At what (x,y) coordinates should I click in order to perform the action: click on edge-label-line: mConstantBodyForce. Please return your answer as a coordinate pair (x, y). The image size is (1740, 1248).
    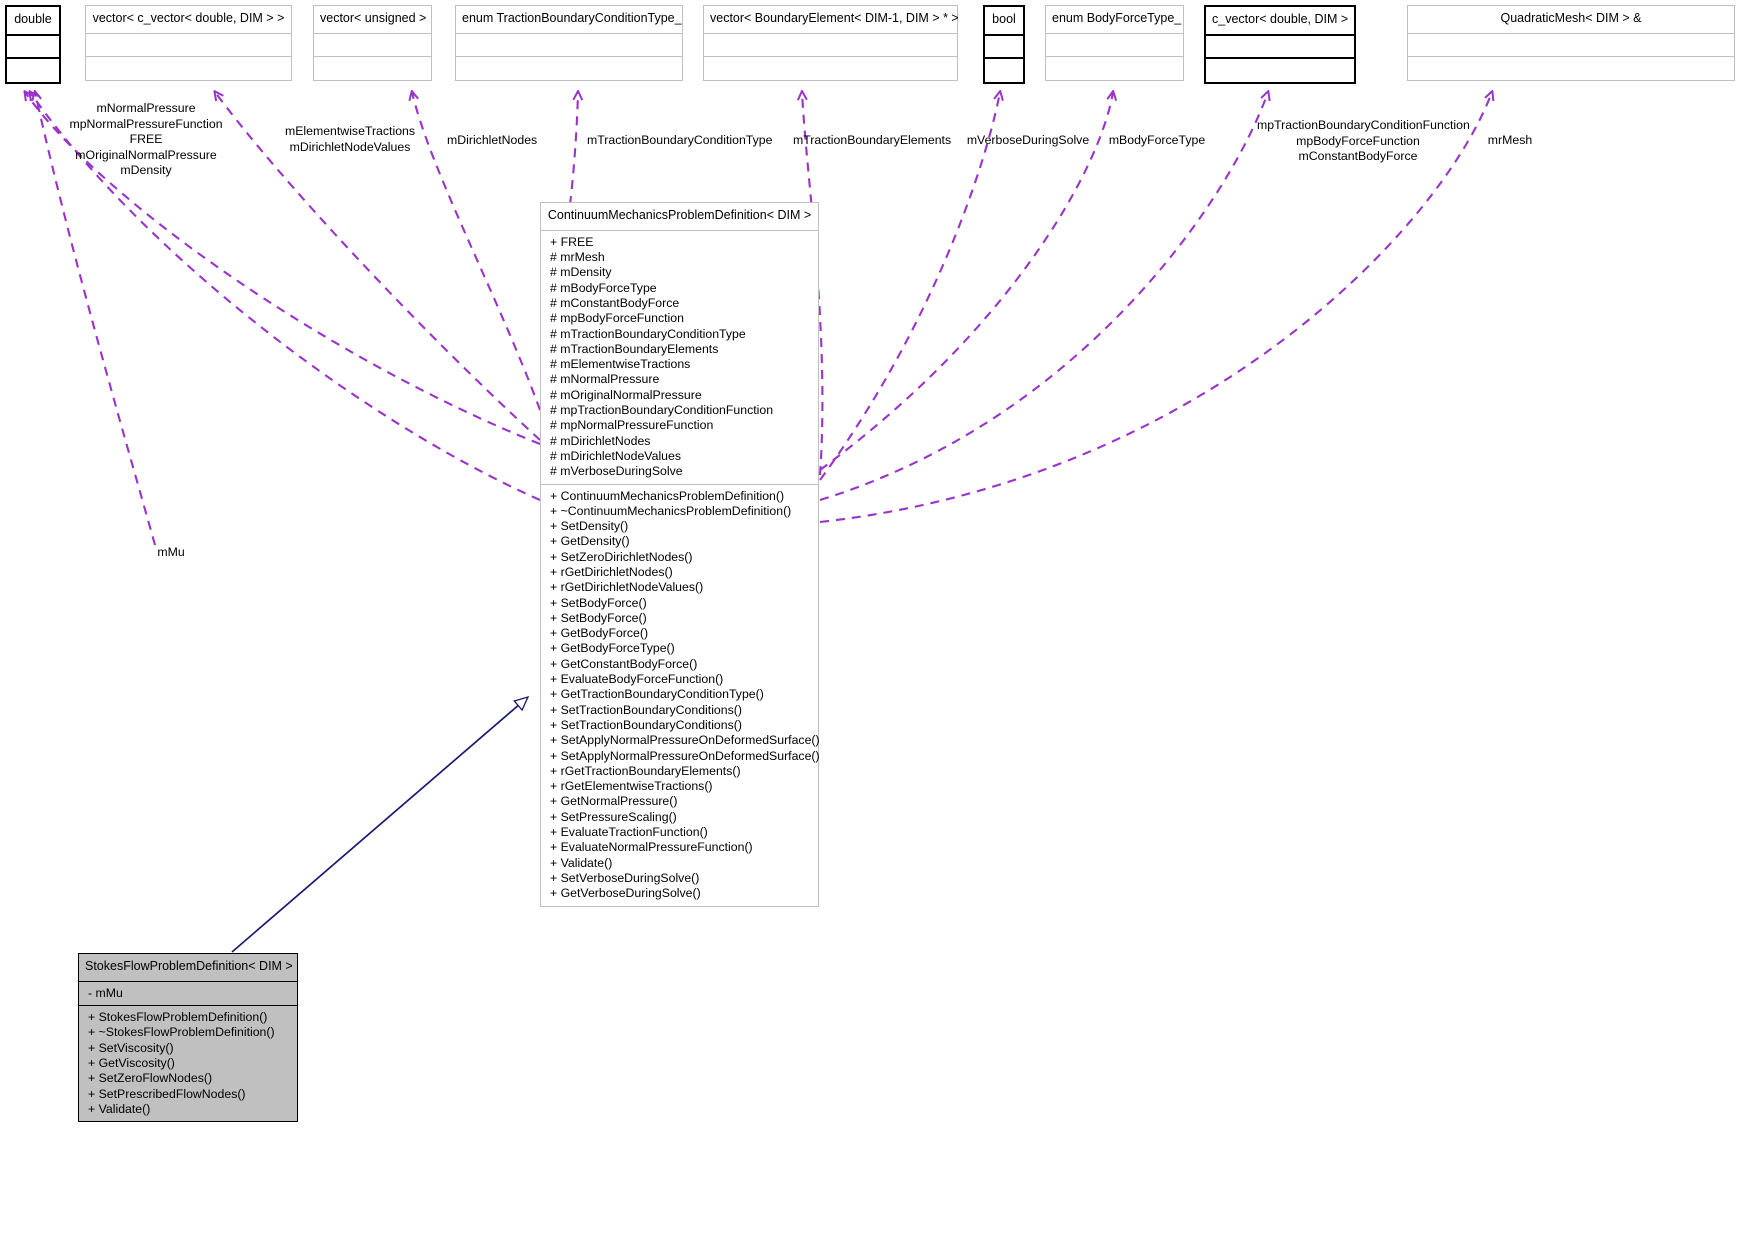
    Looking at the image, I should click on (1358, 156).